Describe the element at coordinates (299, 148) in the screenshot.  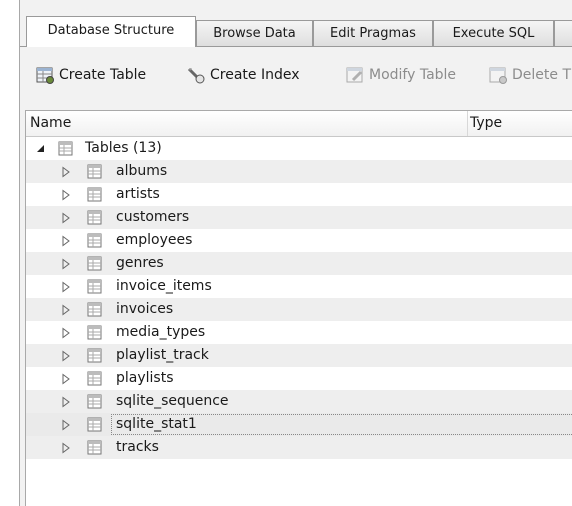
I see `tree-root-tables: Tables (13)` at that location.